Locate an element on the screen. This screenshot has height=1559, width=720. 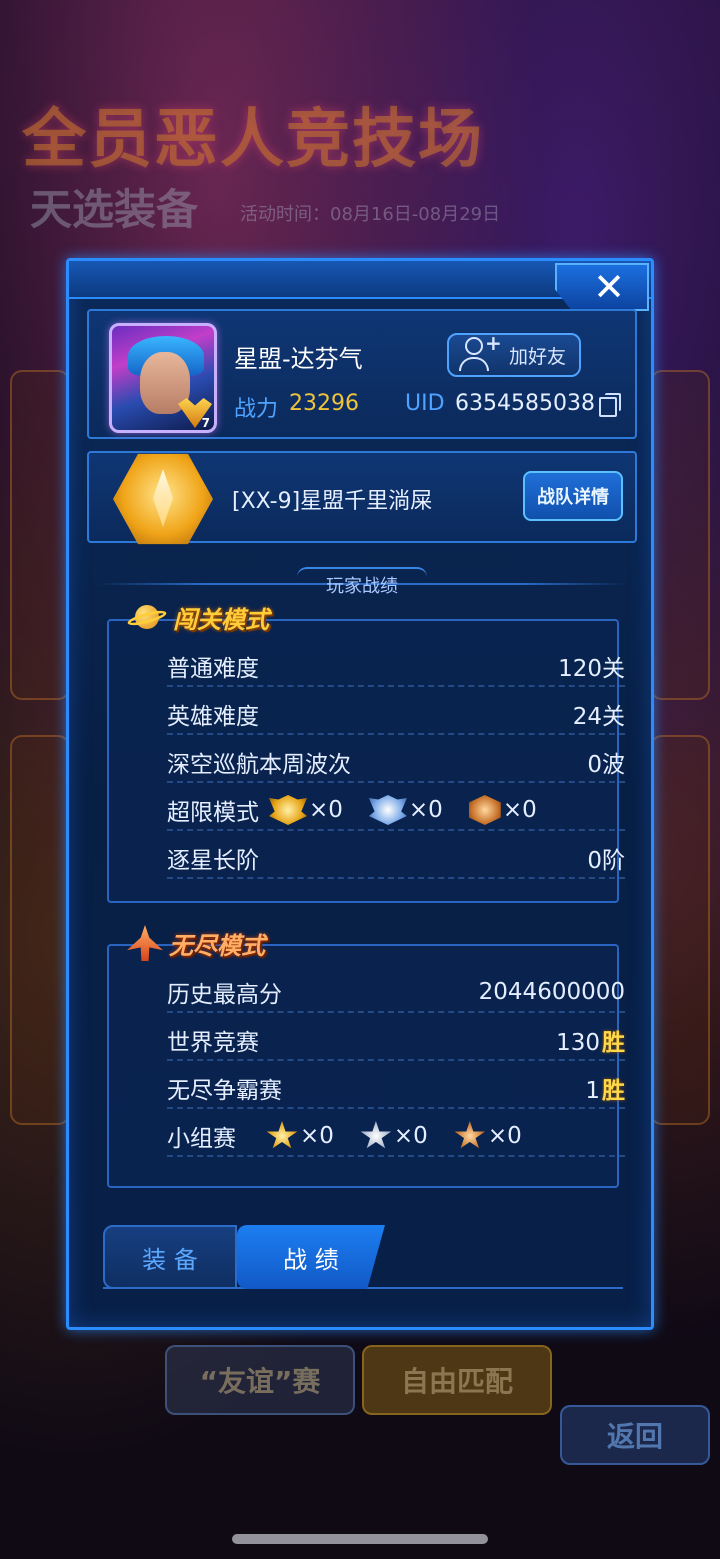
tab-equipment: 装 备 is located at coordinates (170, 1257).